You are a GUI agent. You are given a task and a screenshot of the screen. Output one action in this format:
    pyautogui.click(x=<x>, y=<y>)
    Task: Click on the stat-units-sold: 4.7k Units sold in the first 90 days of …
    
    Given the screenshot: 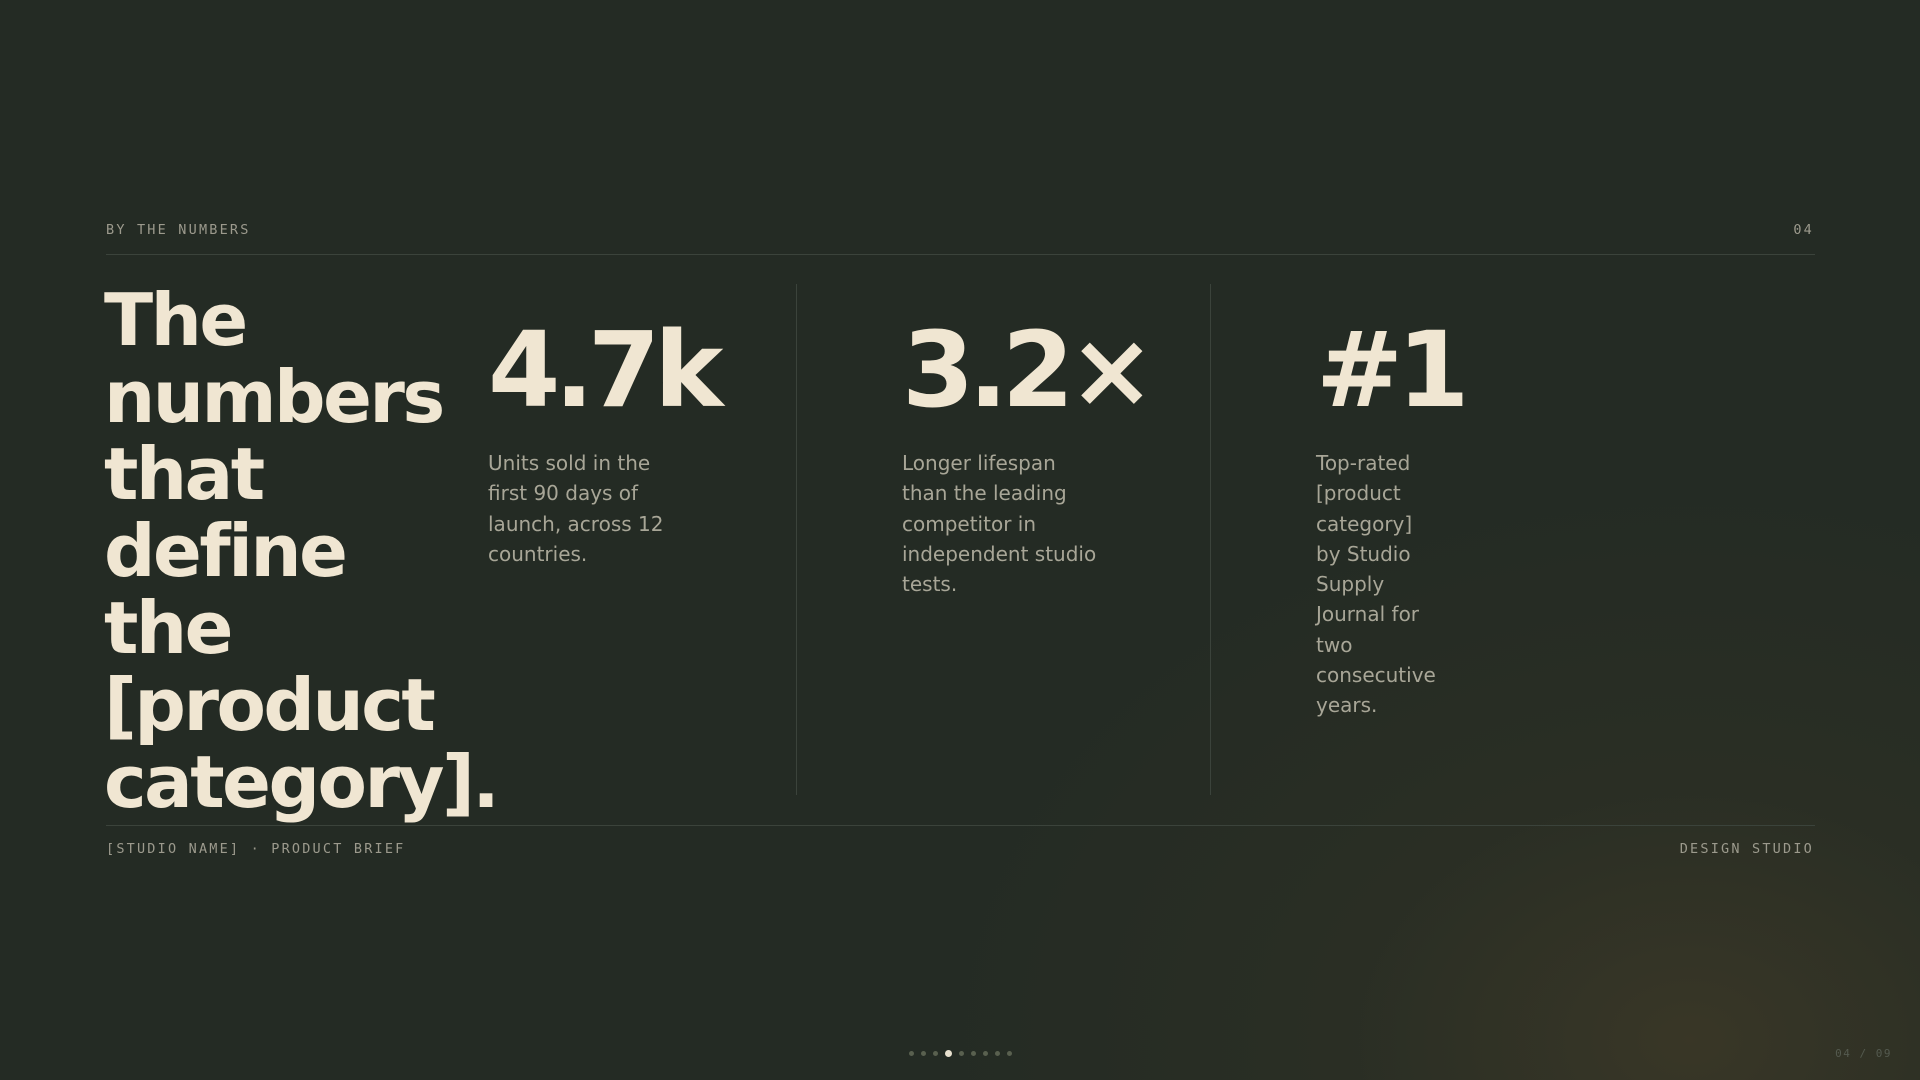 What is the action you would take?
    pyautogui.click(x=605, y=439)
    